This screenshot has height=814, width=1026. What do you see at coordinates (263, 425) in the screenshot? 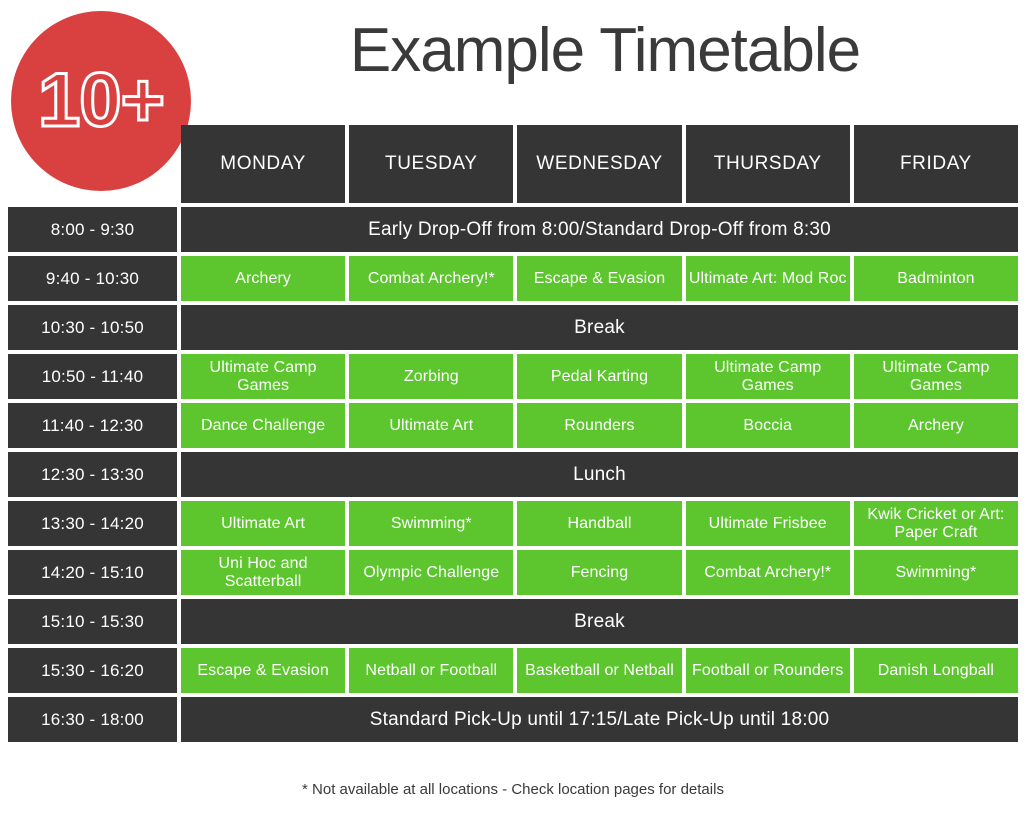
I see `activity-cell: Dance Challenge` at bounding box center [263, 425].